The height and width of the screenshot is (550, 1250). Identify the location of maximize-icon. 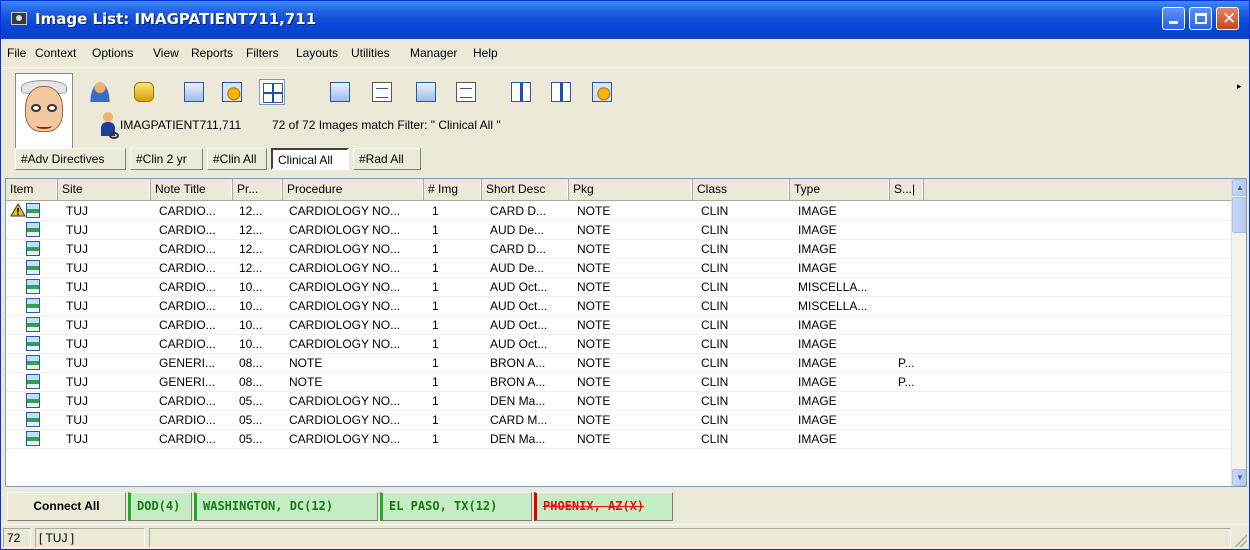
(1201, 18).